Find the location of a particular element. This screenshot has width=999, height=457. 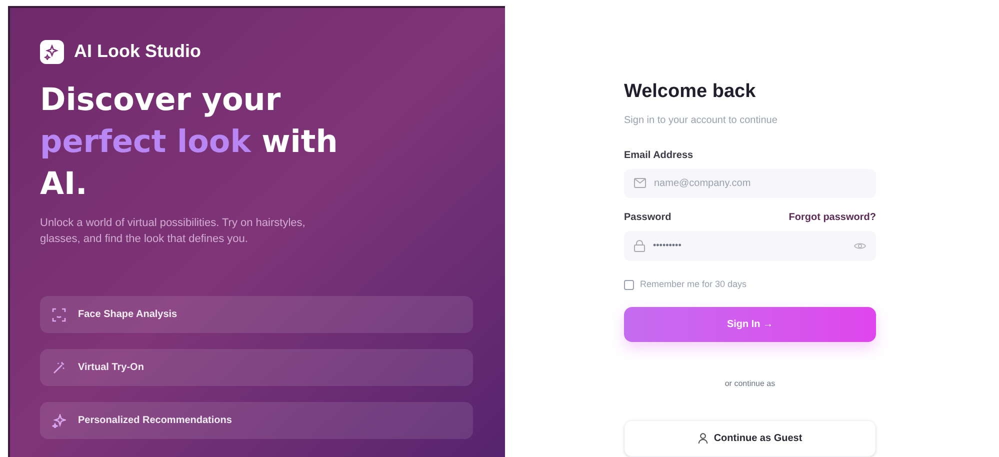

guest-button: Continue as Guest is located at coordinates (750, 438).